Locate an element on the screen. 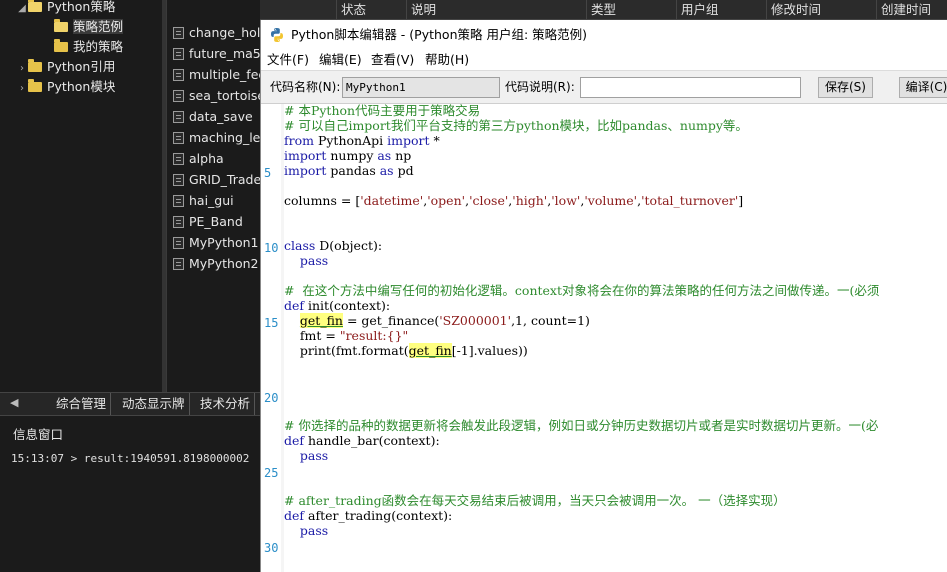 This screenshot has width=947, height=572. strategy-tree: ◢ Python策略 策略范例 我的策略 › Python引用 › Python模块 is located at coordinates (81, 196).